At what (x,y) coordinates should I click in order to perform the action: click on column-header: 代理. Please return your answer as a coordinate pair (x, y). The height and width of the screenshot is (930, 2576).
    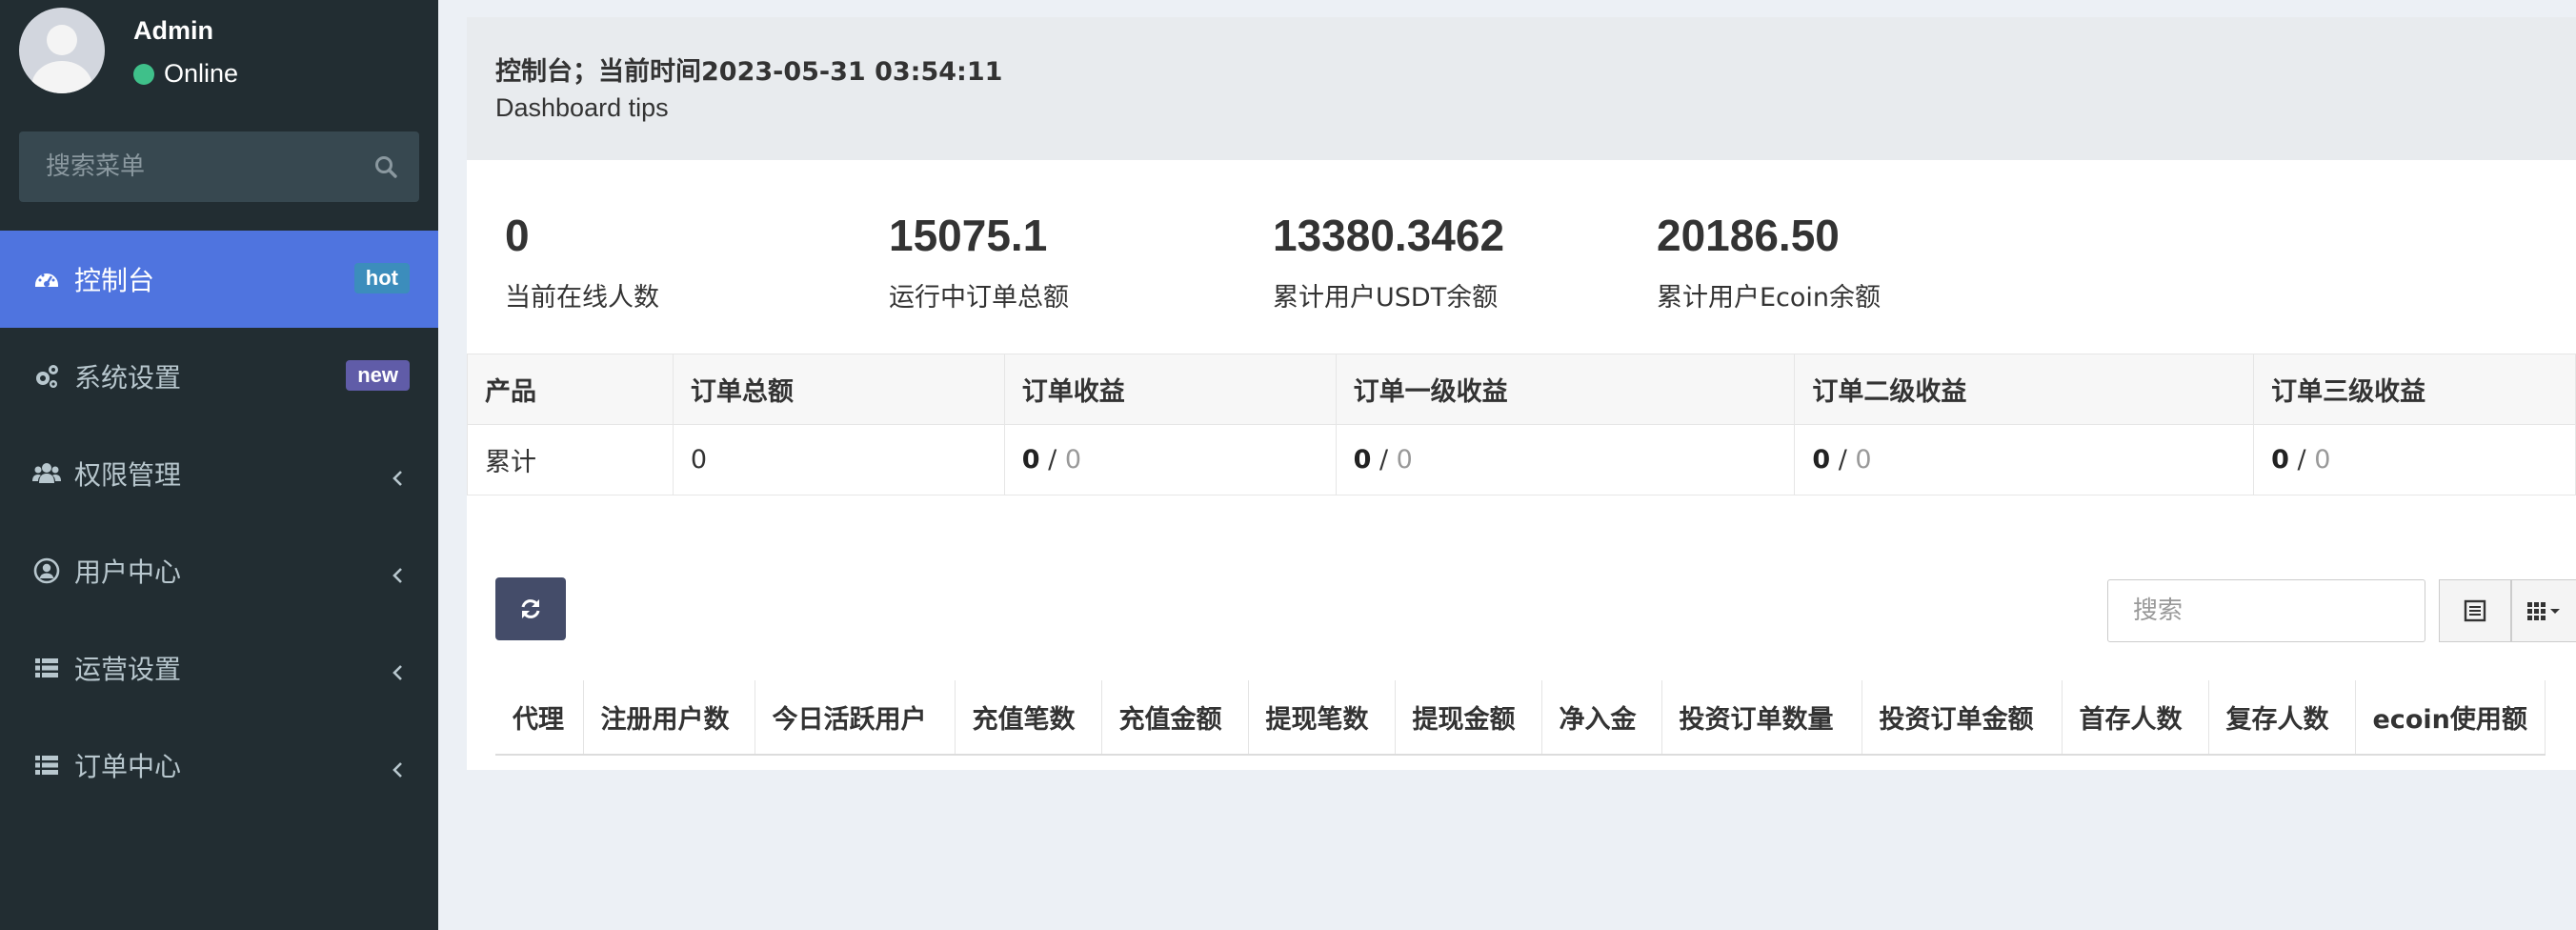
    Looking at the image, I should click on (539, 718).